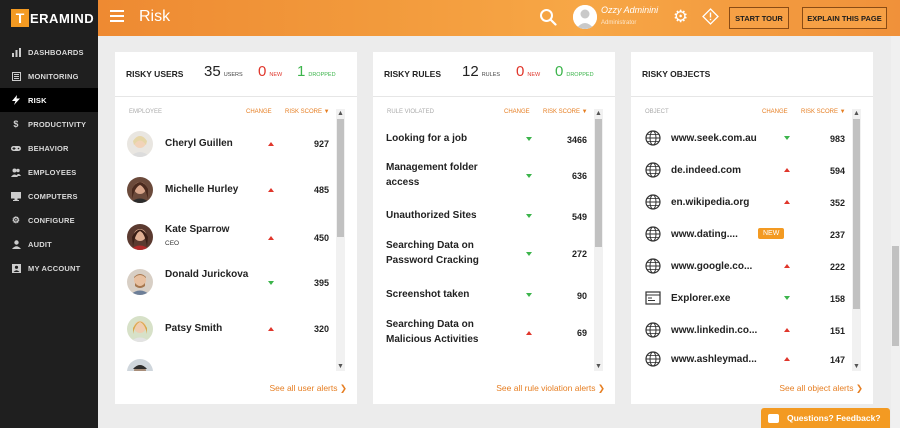  Describe the element at coordinates (16, 196) in the screenshot. I see `desktop-icon` at that location.